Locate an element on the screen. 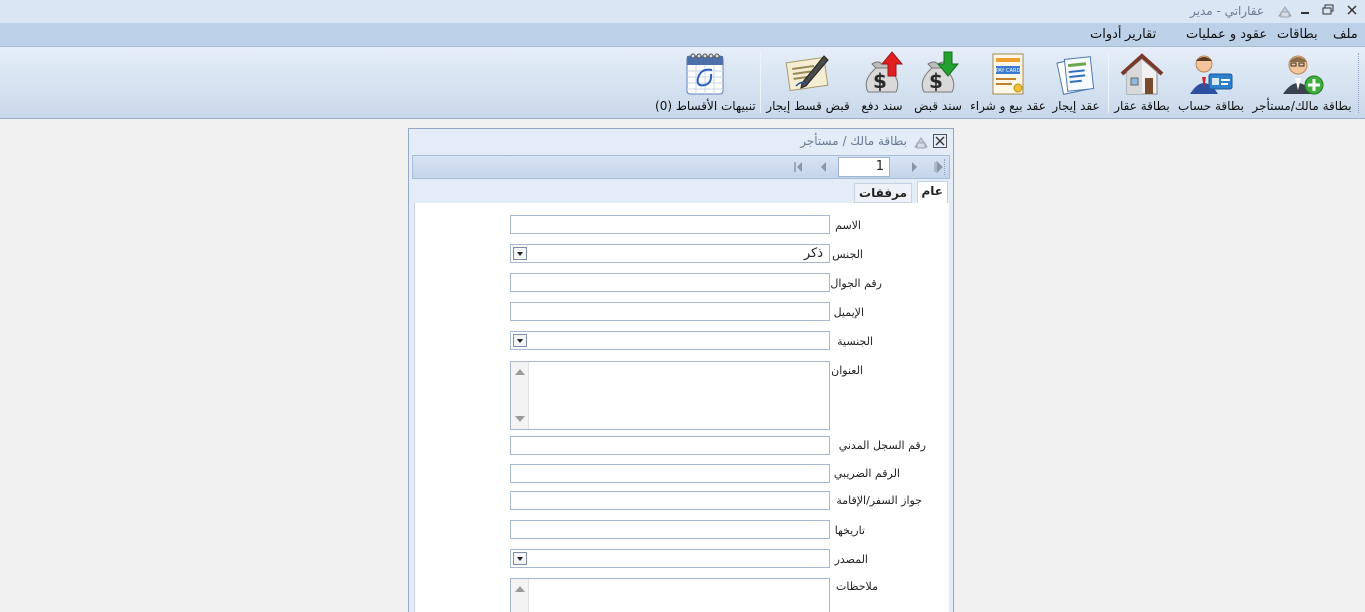  installment-alerts-button: تنبيهات الأقساط (0) is located at coordinates (705, 82).